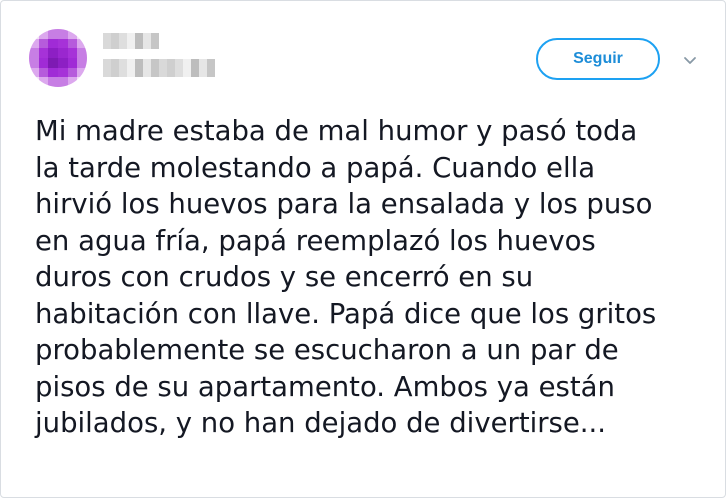 The height and width of the screenshot is (500, 728). Describe the element at coordinates (284, 277) in the screenshot. I see `tweet-line: duros con crudos y se encerró en su` at that location.